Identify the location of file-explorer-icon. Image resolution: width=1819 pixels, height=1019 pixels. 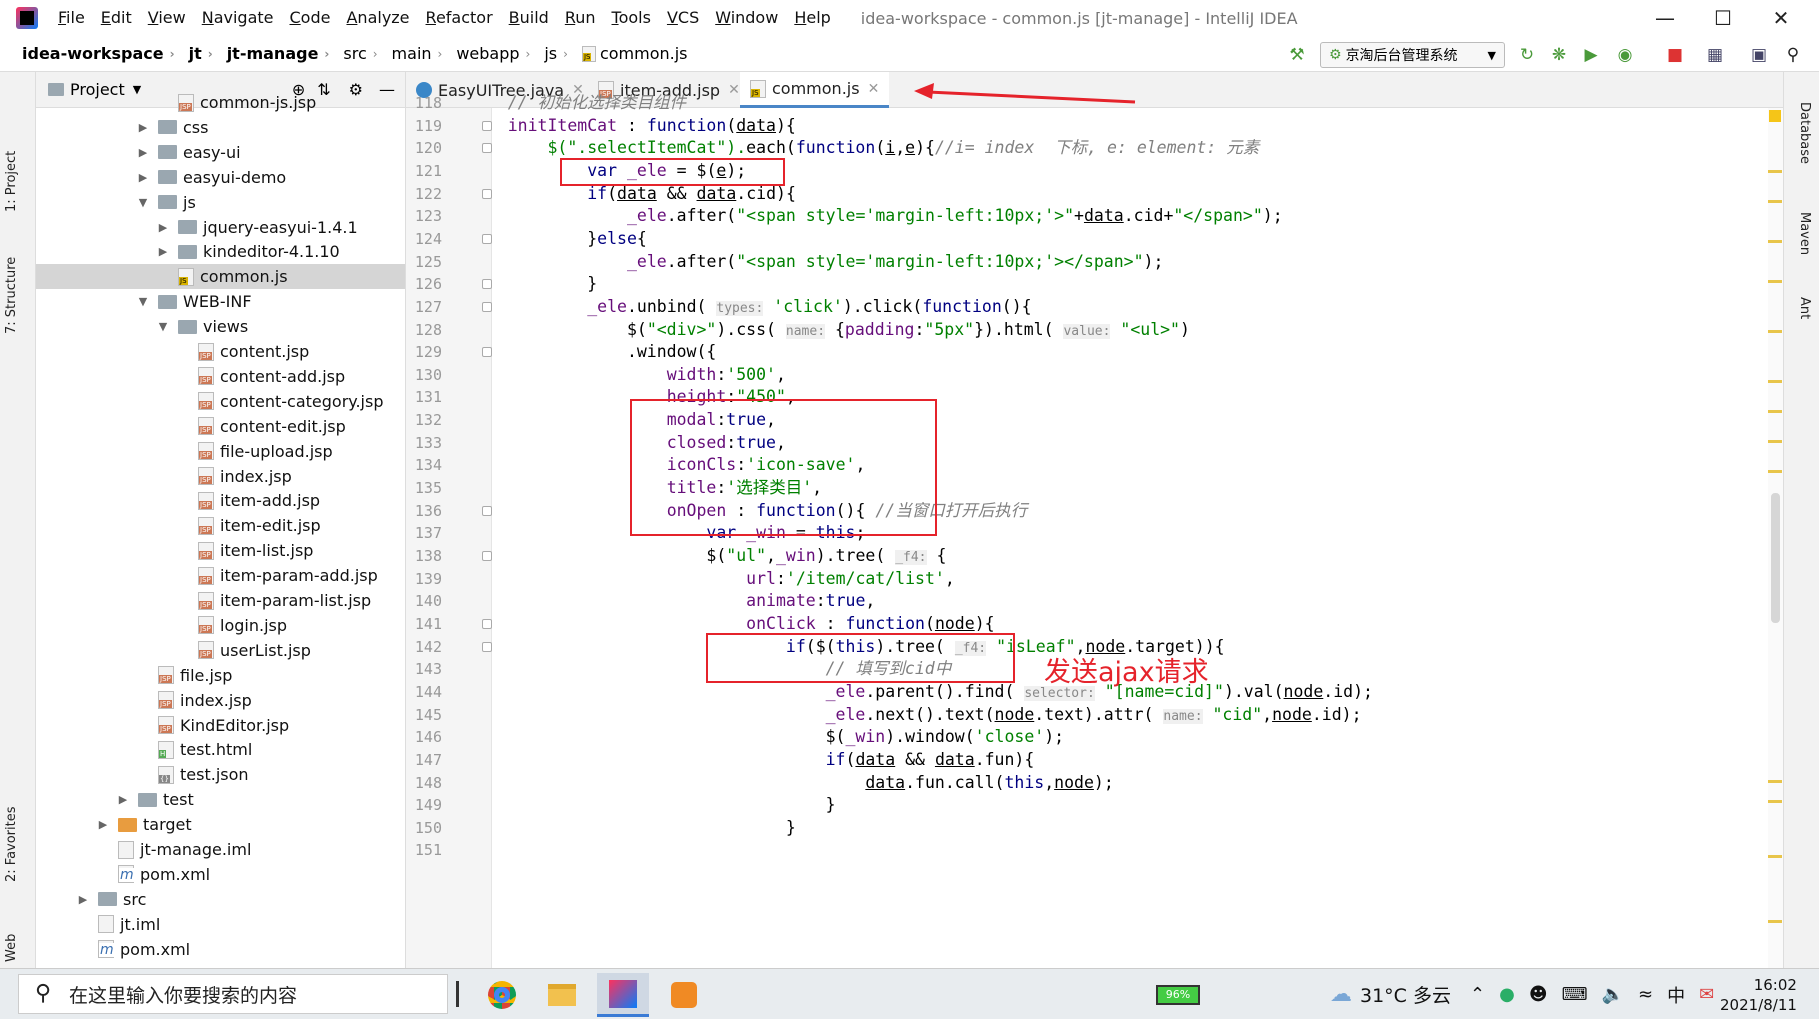
(562, 995).